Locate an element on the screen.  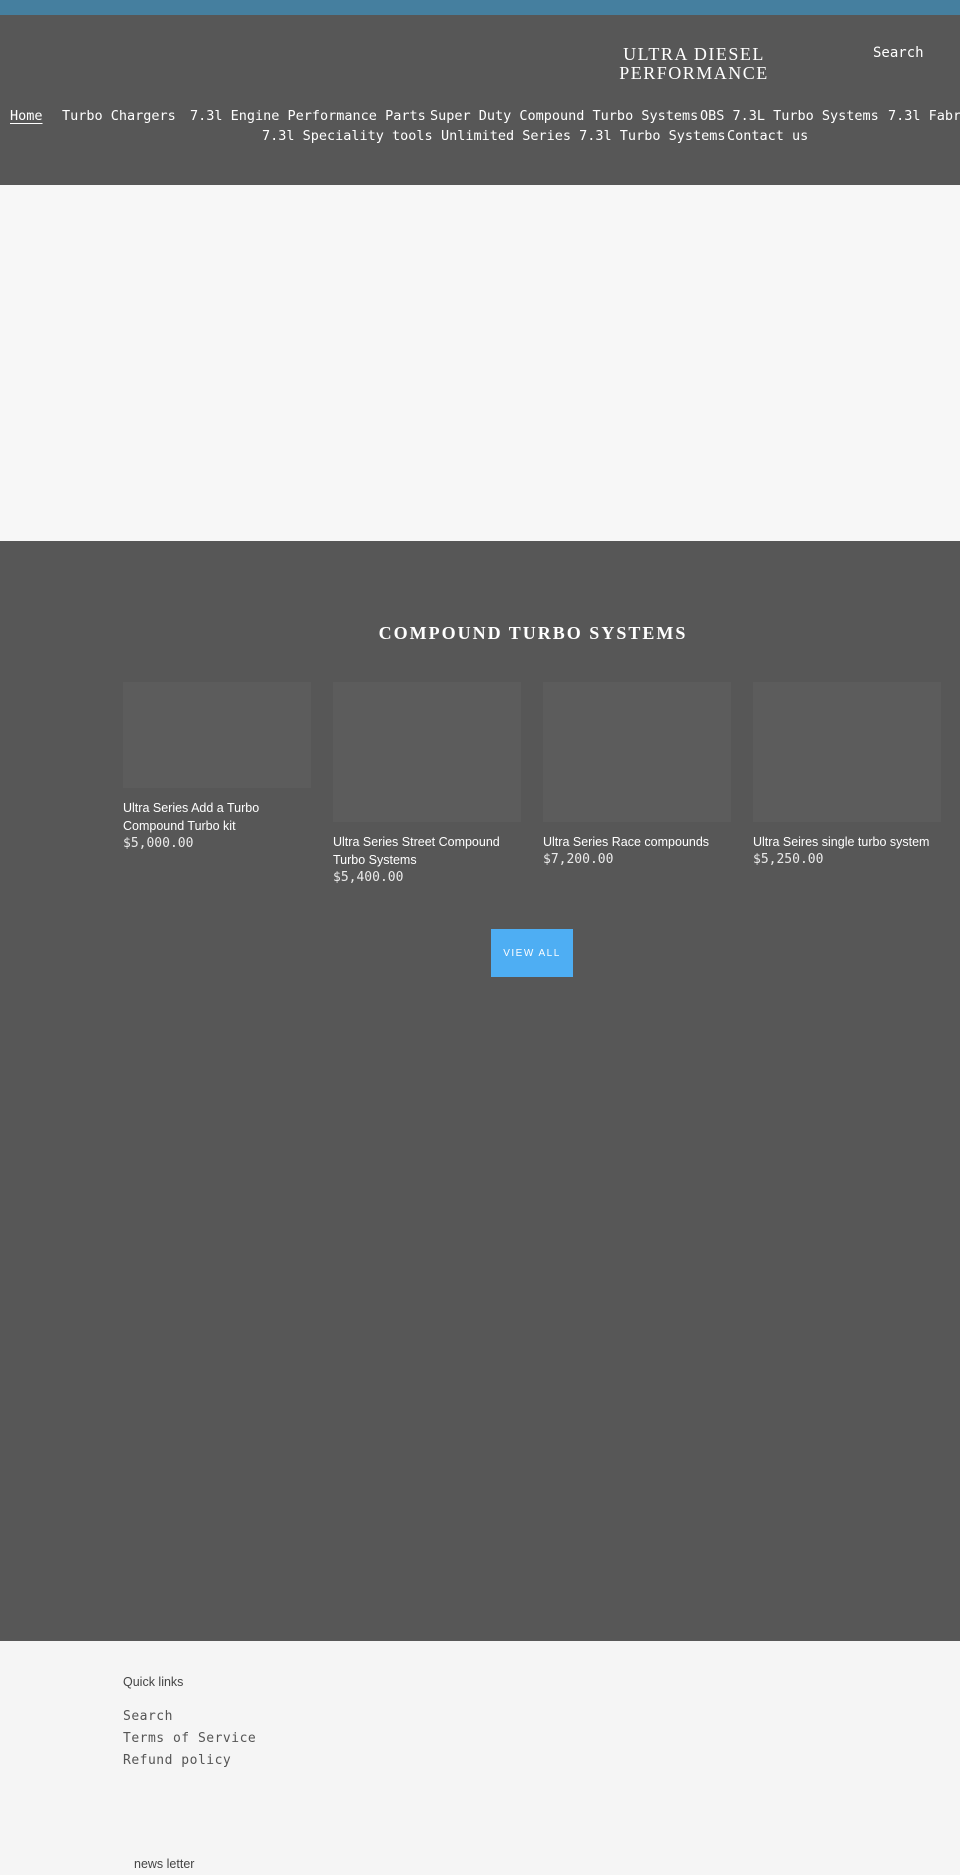
newsletter-heading: news letter is located at coordinates (164, 1864).